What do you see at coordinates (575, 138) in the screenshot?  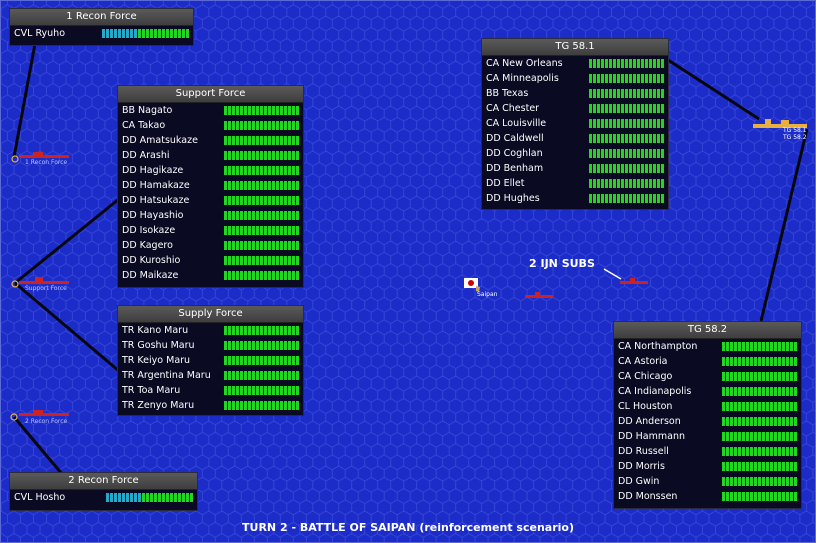 I see `ship-row: DD Caldwell` at bounding box center [575, 138].